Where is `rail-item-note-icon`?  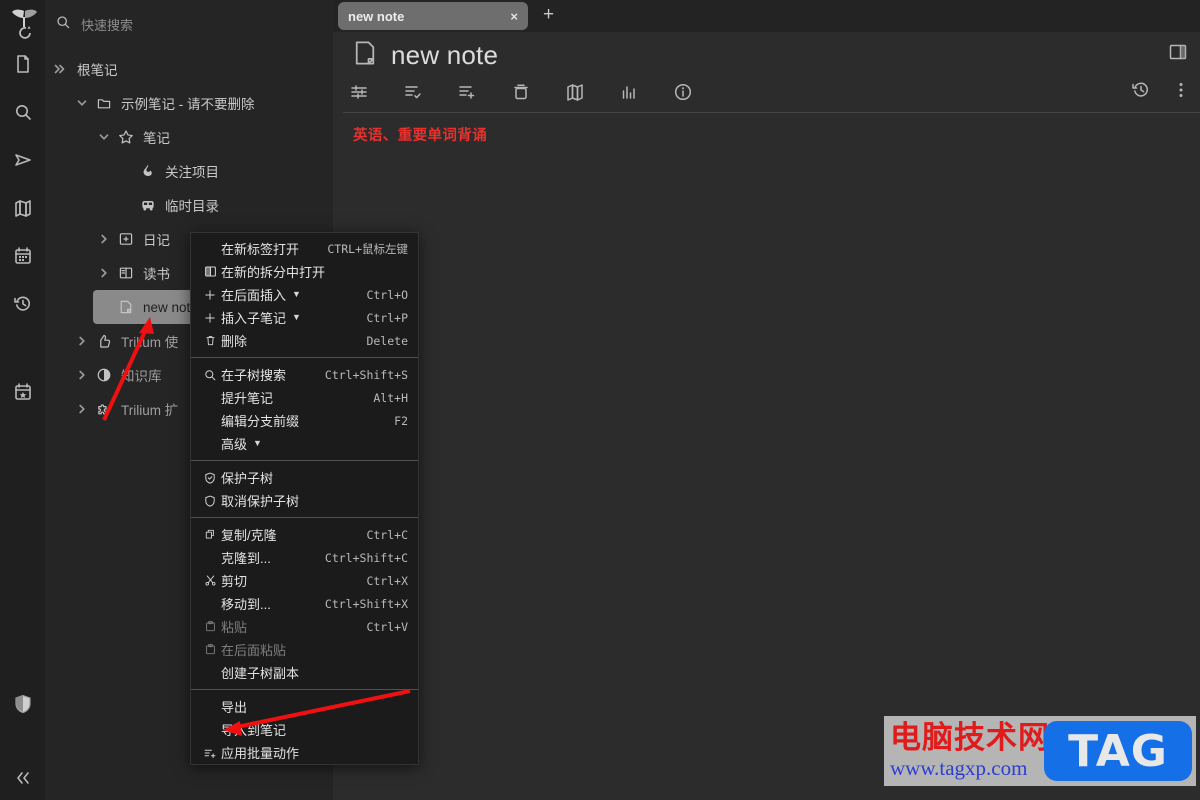
rail-item-note-icon is located at coordinates (22, 64).